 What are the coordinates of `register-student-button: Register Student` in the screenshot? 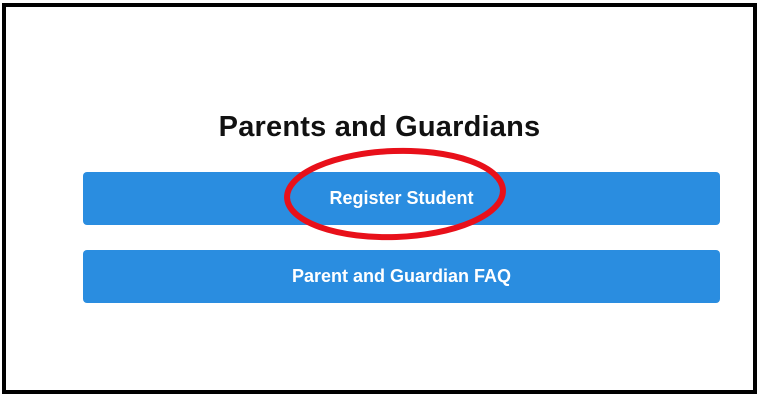 It's located at (401, 198).